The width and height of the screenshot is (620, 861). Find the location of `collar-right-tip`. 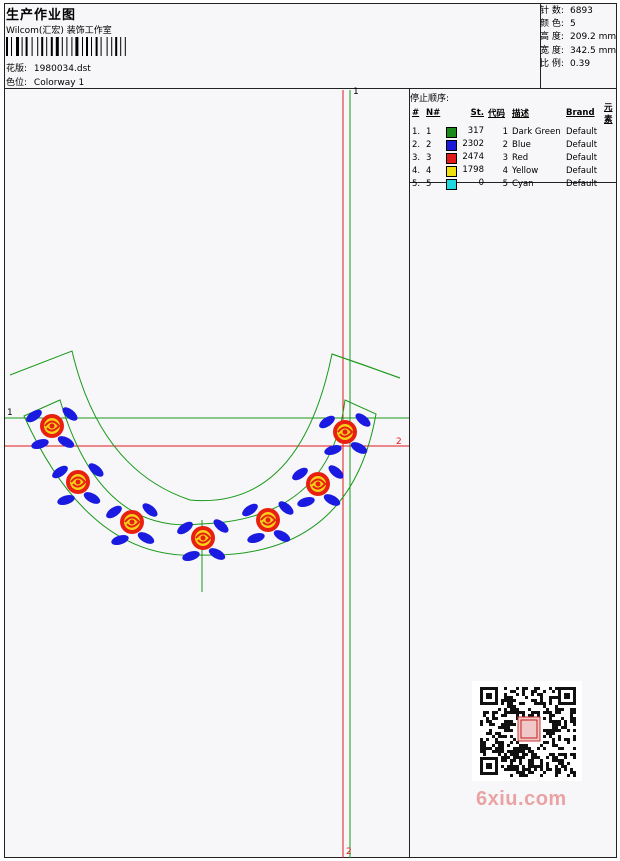

collar-right-tip is located at coordinates (366, 366).